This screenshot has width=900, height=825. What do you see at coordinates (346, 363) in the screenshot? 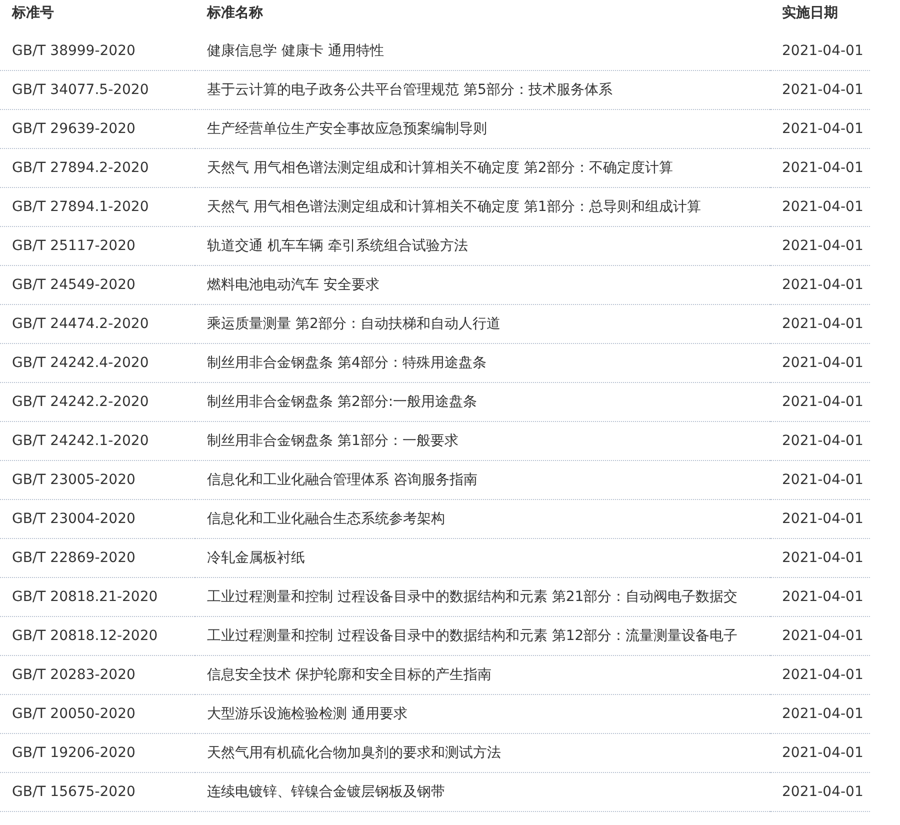
I see `table-cell-text: 制丝用非合金钢盘条 第4部分：特殊用途盘条` at bounding box center [346, 363].